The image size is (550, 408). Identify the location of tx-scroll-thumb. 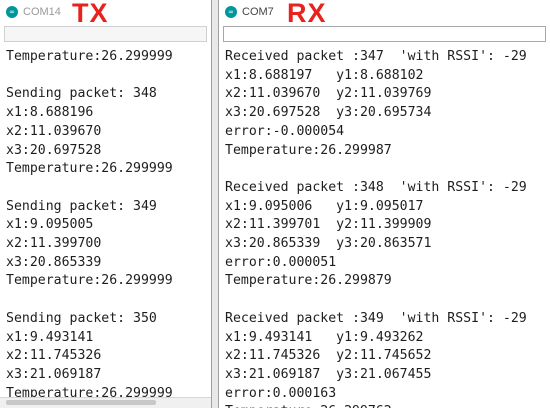
(81, 402).